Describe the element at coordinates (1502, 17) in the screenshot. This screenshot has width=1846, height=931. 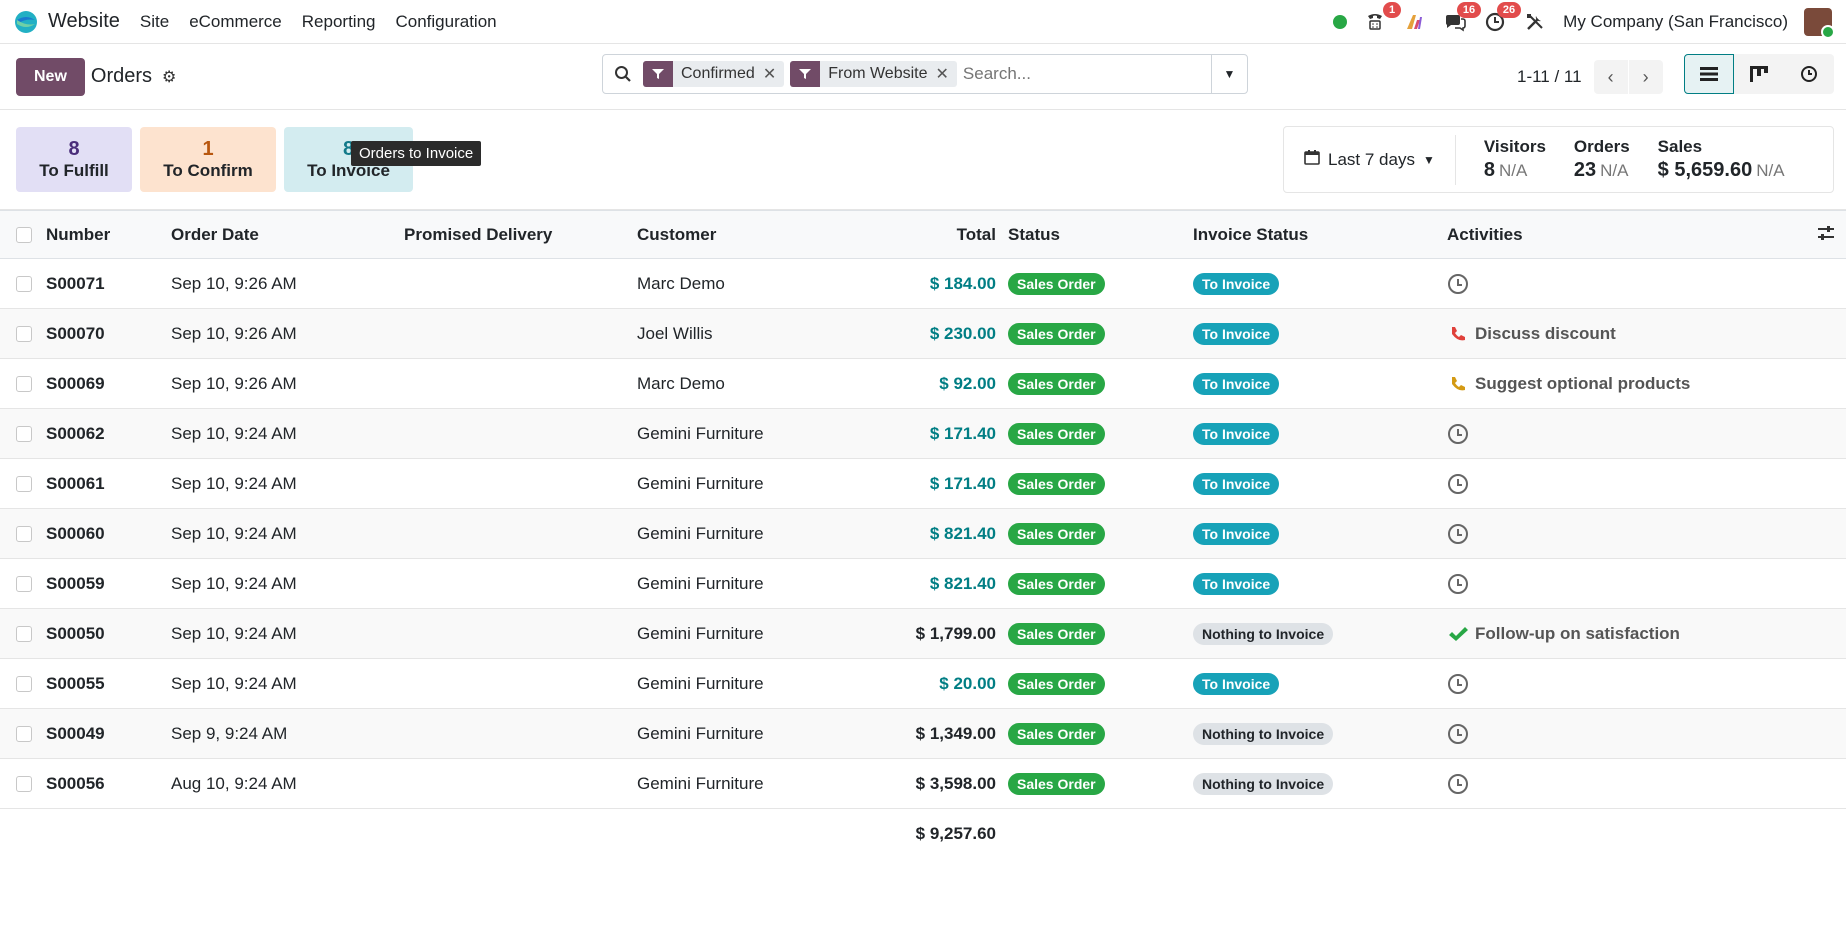
I see `activity-clock-icon: 26` at that location.